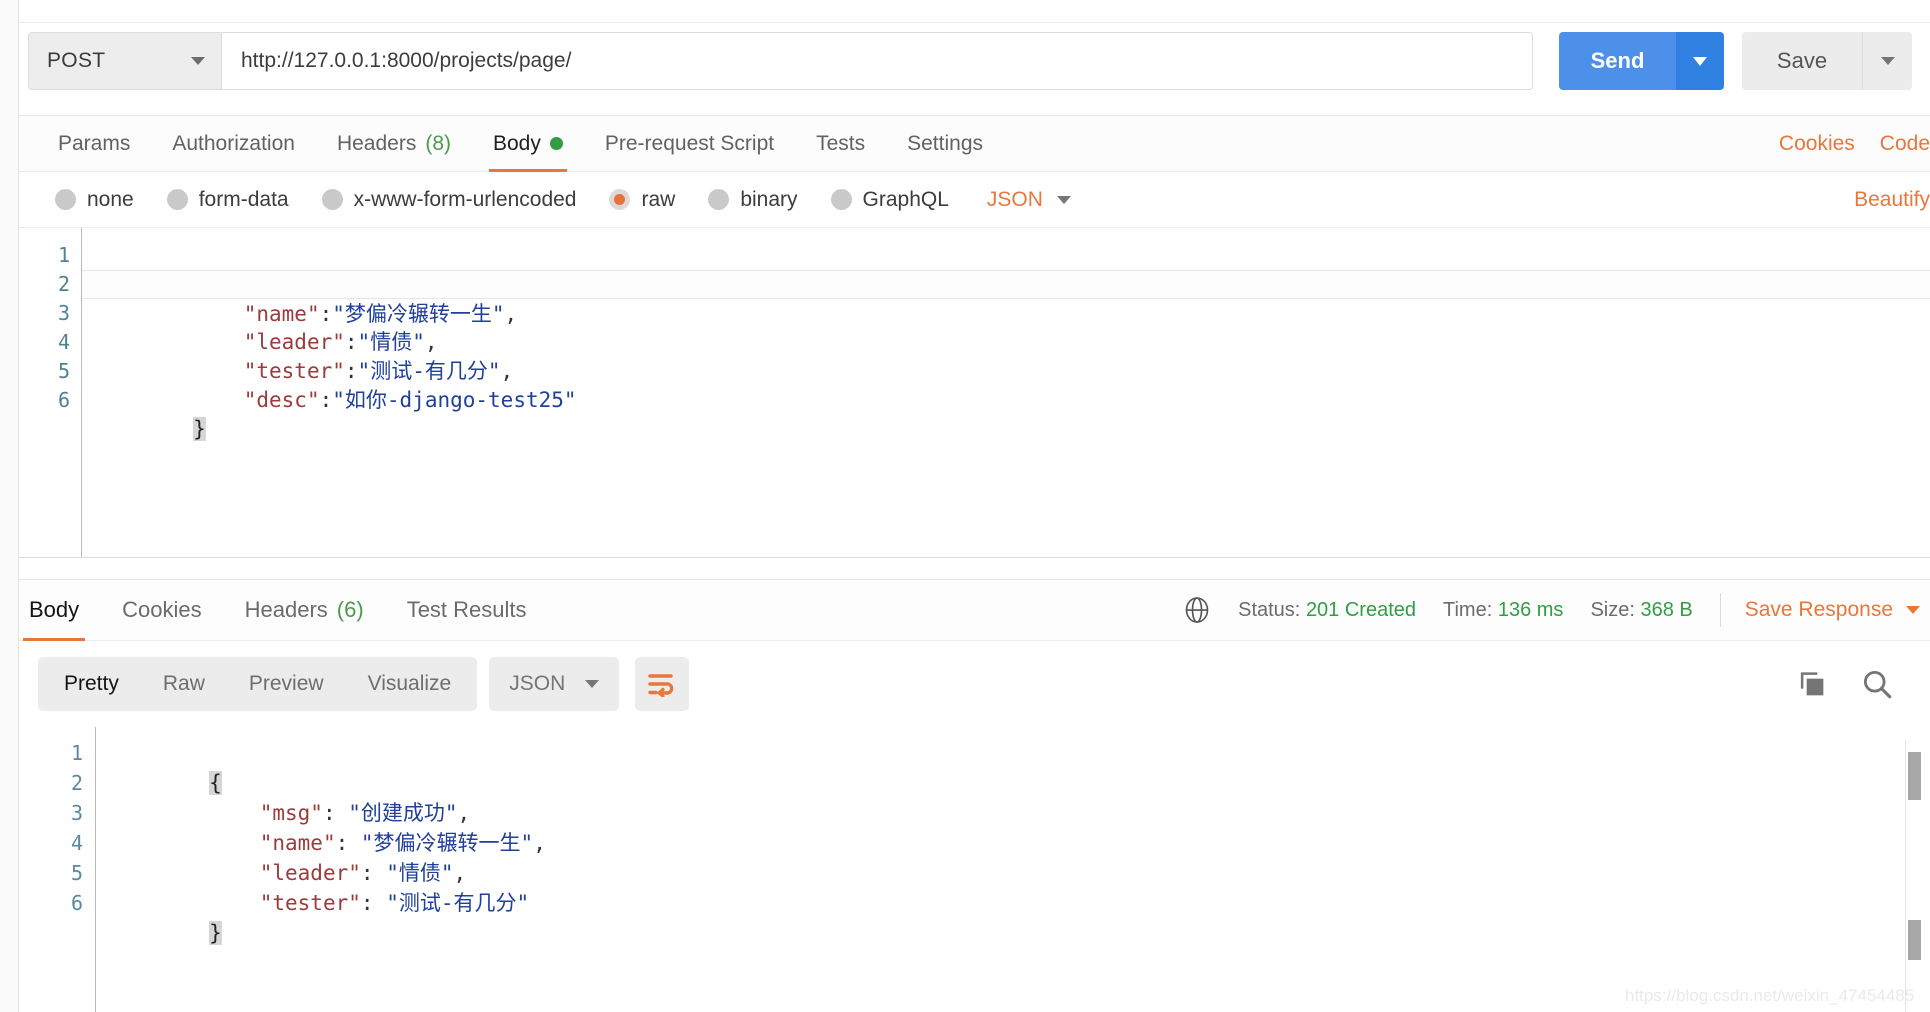 The height and width of the screenshot is (1012, 1930). Describe the element at coordinates (945, 144) in the screenshot. I see `tab-settings: Settings` at that location.